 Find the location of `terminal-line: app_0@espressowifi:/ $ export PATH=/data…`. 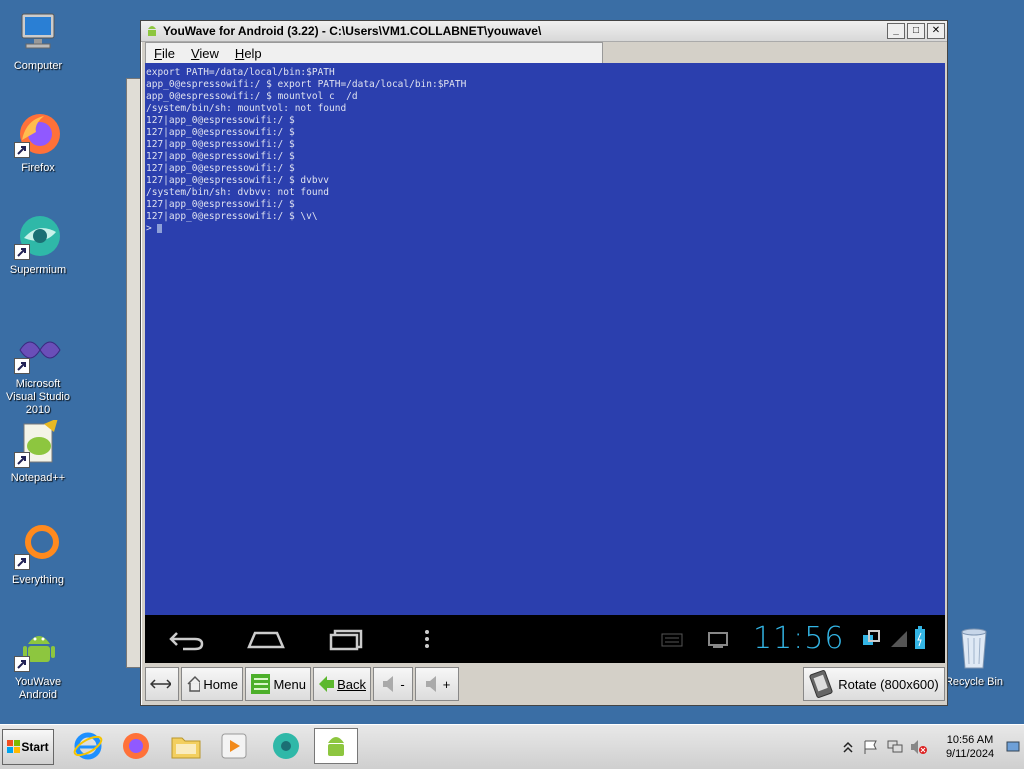

terminal-line: app_0@espressowifi:/ $ export PATH=/data… is located at coordinates (306, 84).